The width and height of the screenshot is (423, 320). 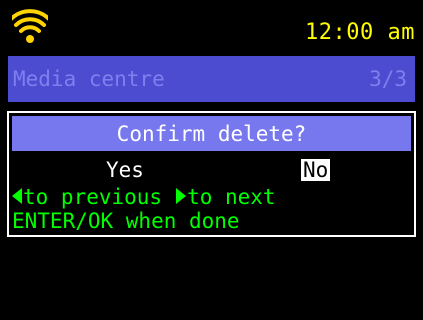 What do you see at coordinates (231, 197) in the screenshot?
I see `next-hint: to next` at bounding box center [231, 197].